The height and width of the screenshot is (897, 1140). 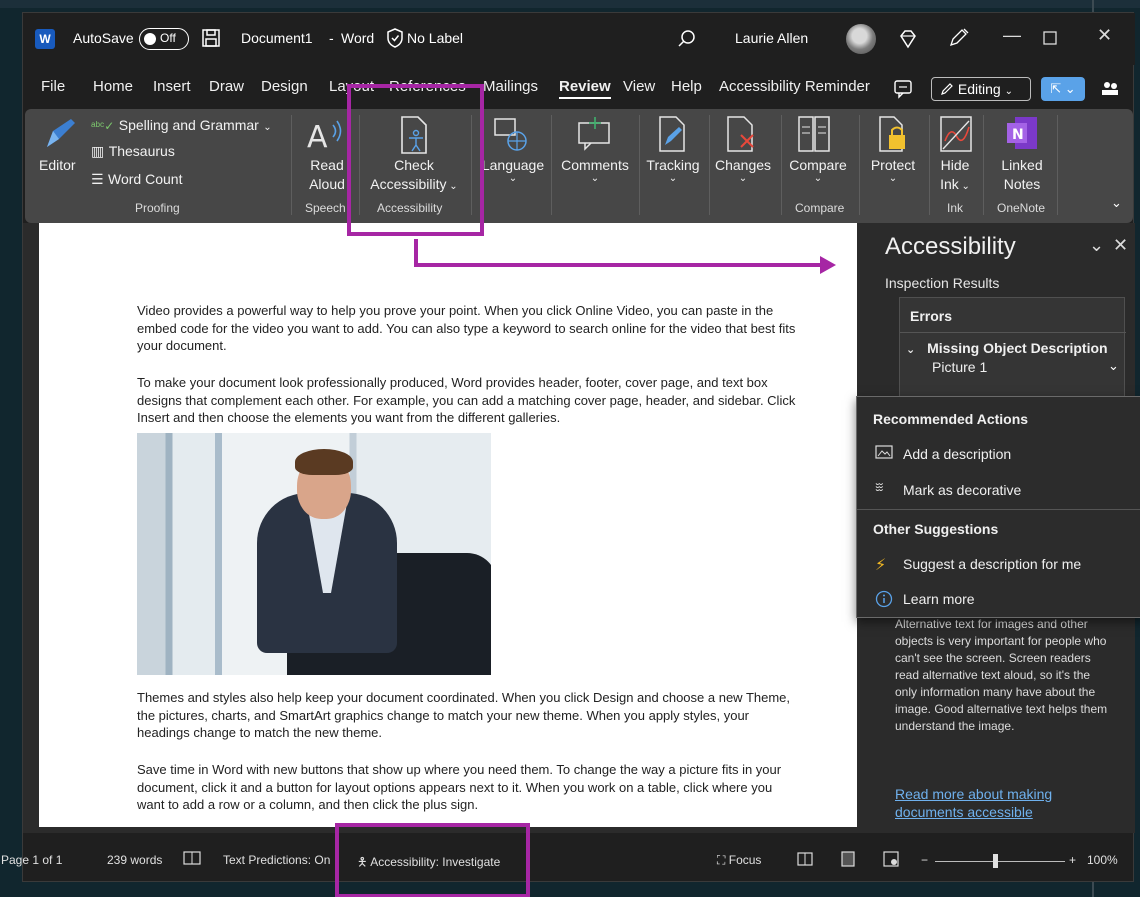 What do you see at coordinates (687, 39) in the screenshot?
I see `search-icon` at bounding box center [687, 39].